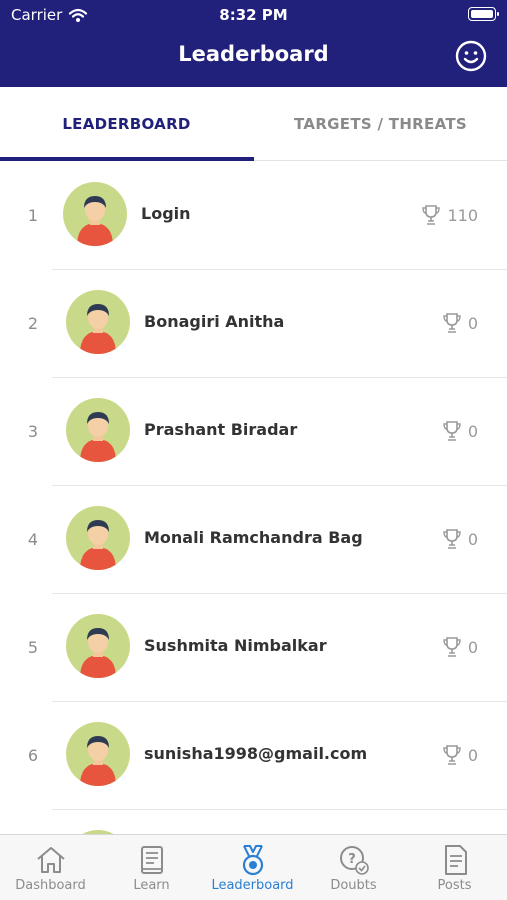 This screenshot has width=507, height=900. I want to click on document-icon, so click(455, 860).